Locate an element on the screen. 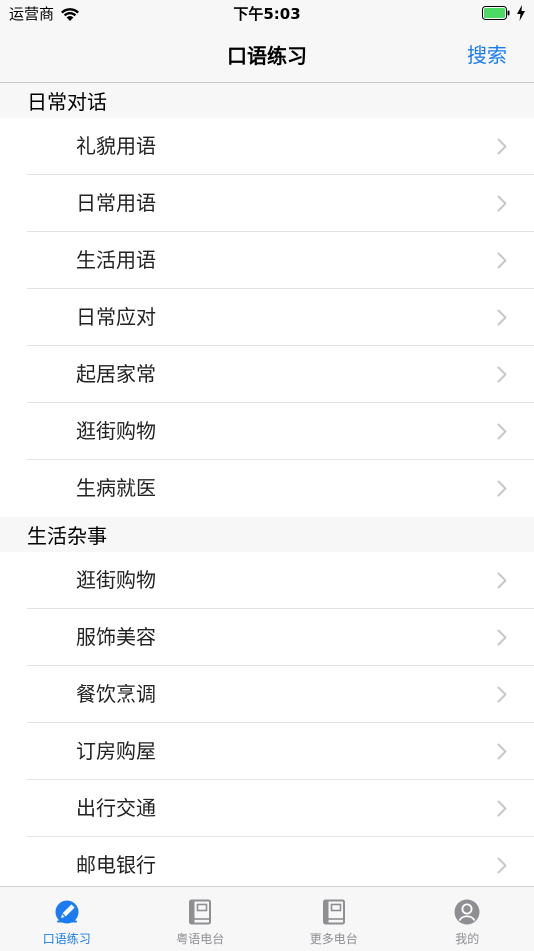 Image resolution: width=534 pixels, height=951 pixels. charging-bolt-icon is located at coordinates (521, 13).